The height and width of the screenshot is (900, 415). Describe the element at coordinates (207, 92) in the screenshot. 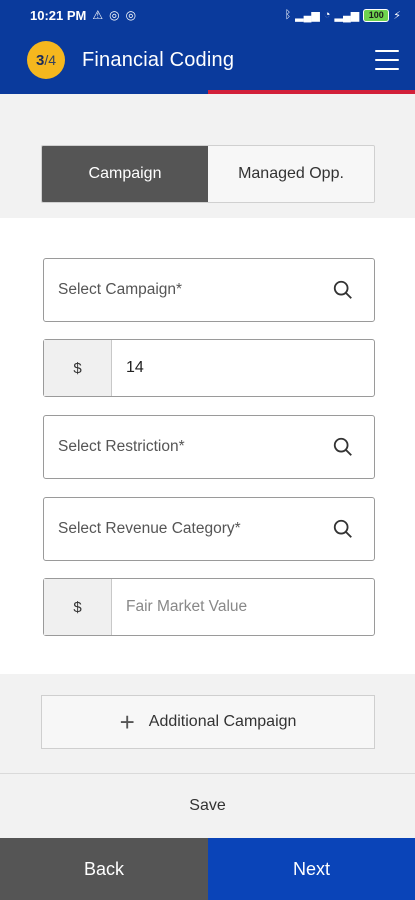

I see `progress-underline` at that location.